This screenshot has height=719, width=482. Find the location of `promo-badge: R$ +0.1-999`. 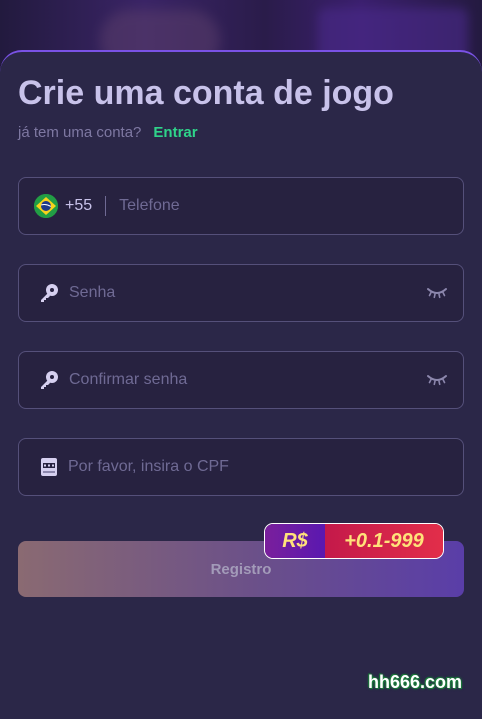

promo-badge: R$ +0.1-999 is located at coordinates (354, 541).